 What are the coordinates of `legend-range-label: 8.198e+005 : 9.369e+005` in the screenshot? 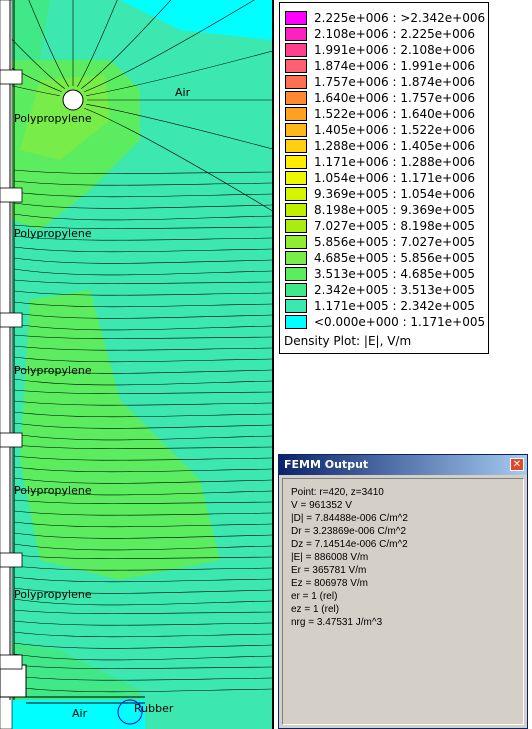 It's located at (395, 210).